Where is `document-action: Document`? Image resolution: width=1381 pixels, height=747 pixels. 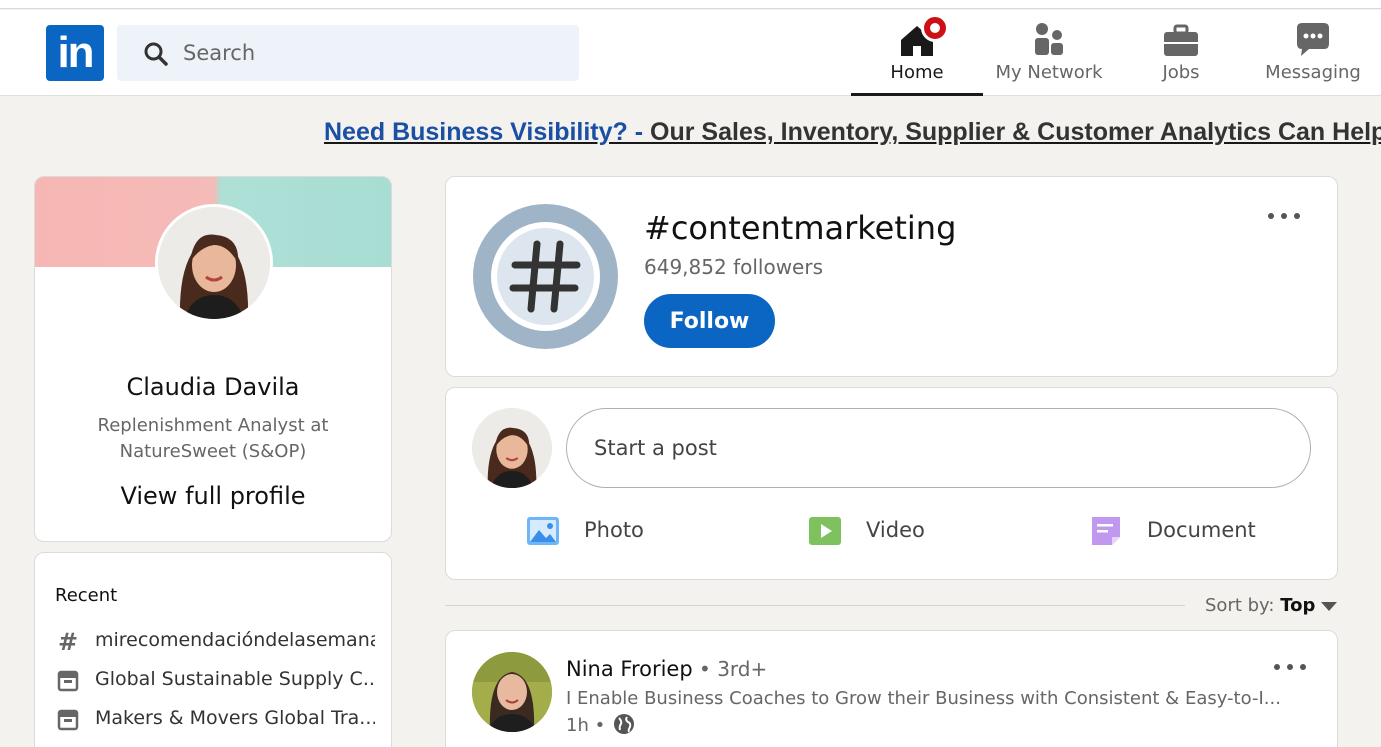 document-action: Document is located at coordinates (1189, 532).